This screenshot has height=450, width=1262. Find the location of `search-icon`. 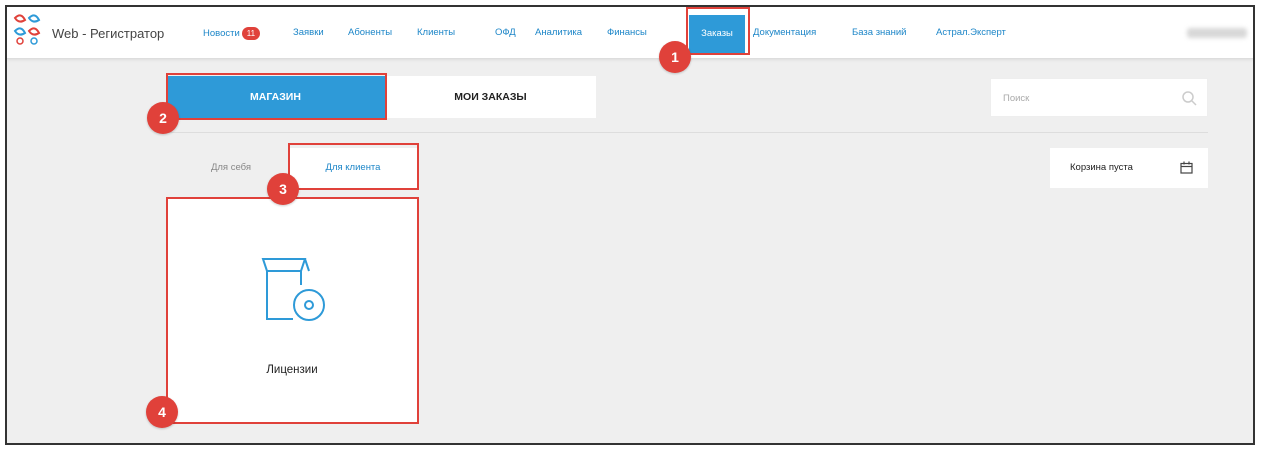

search-icon is located at coordinates (1189, 98).